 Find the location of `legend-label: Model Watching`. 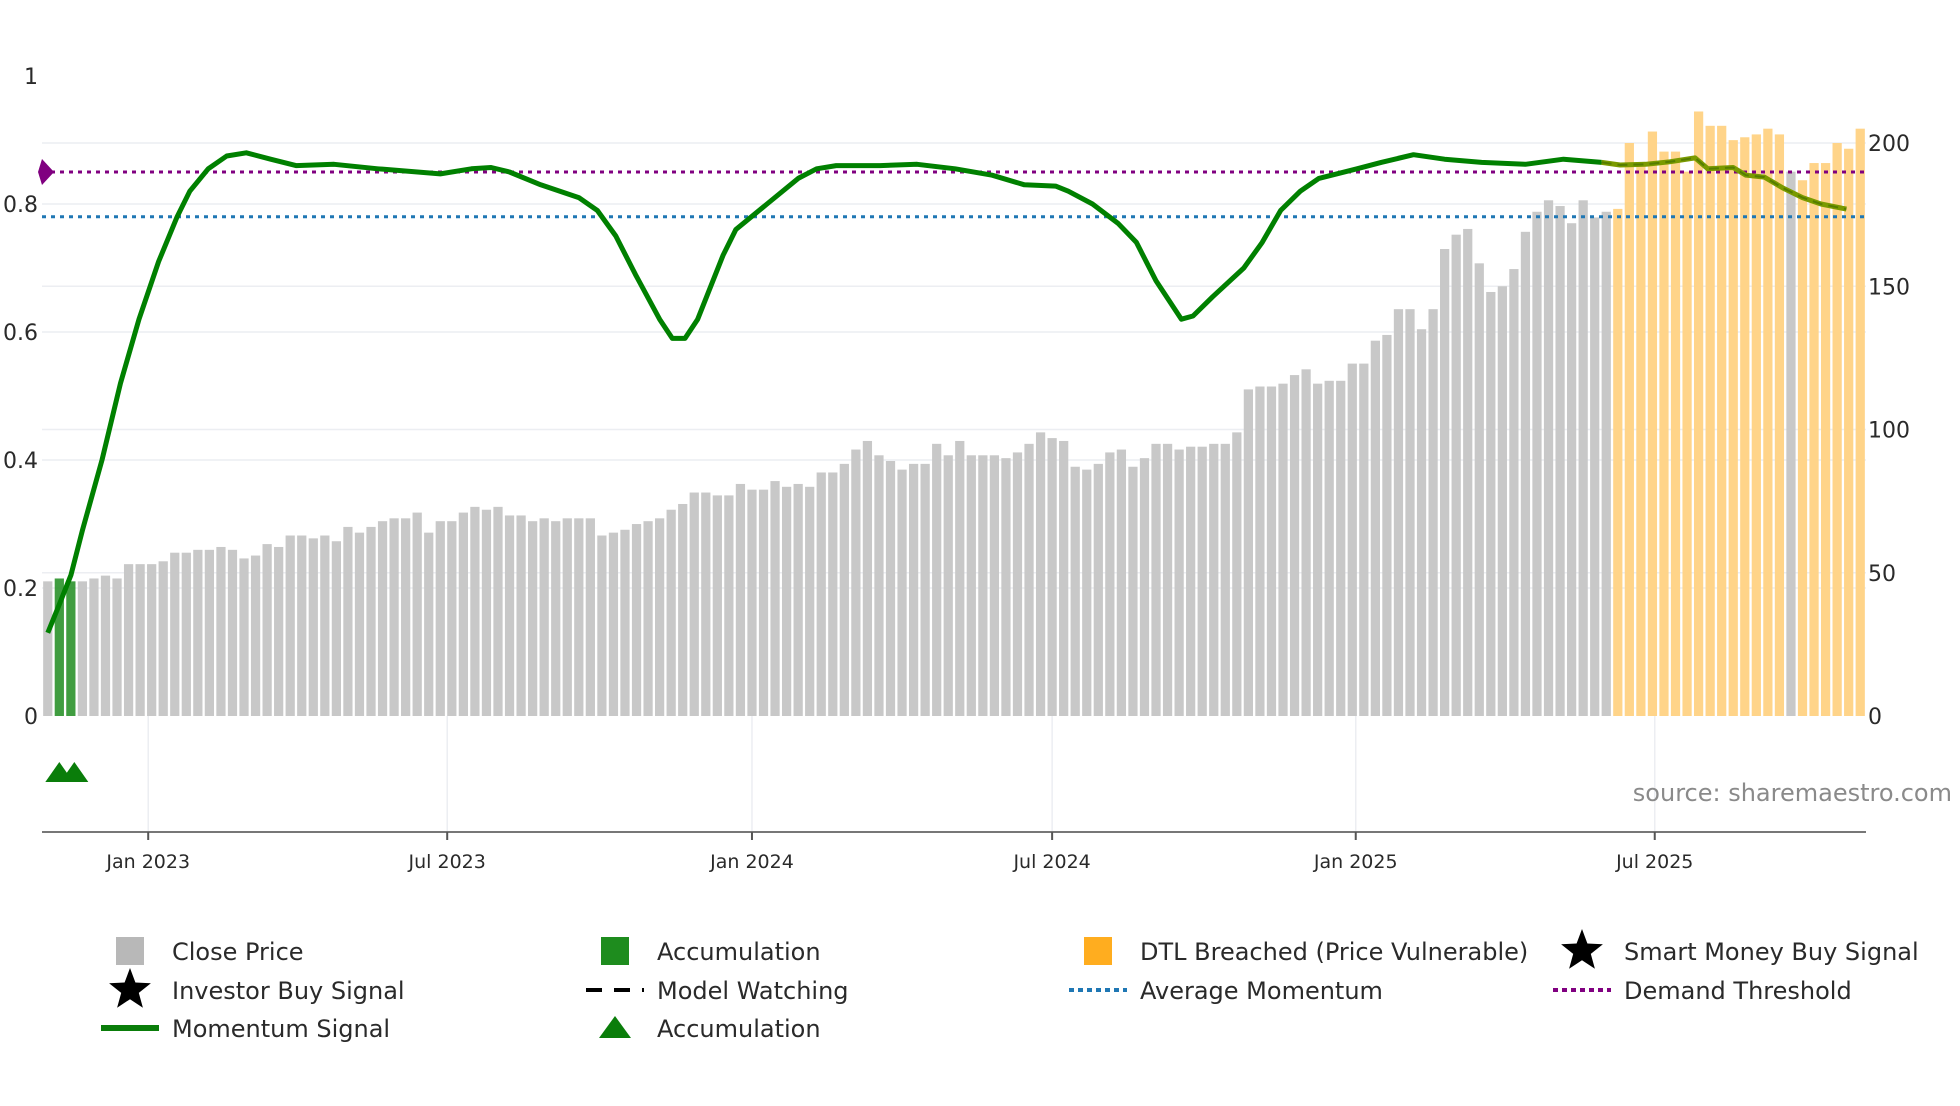

legend-label: Model Watching is located at coordinates (753, 991).